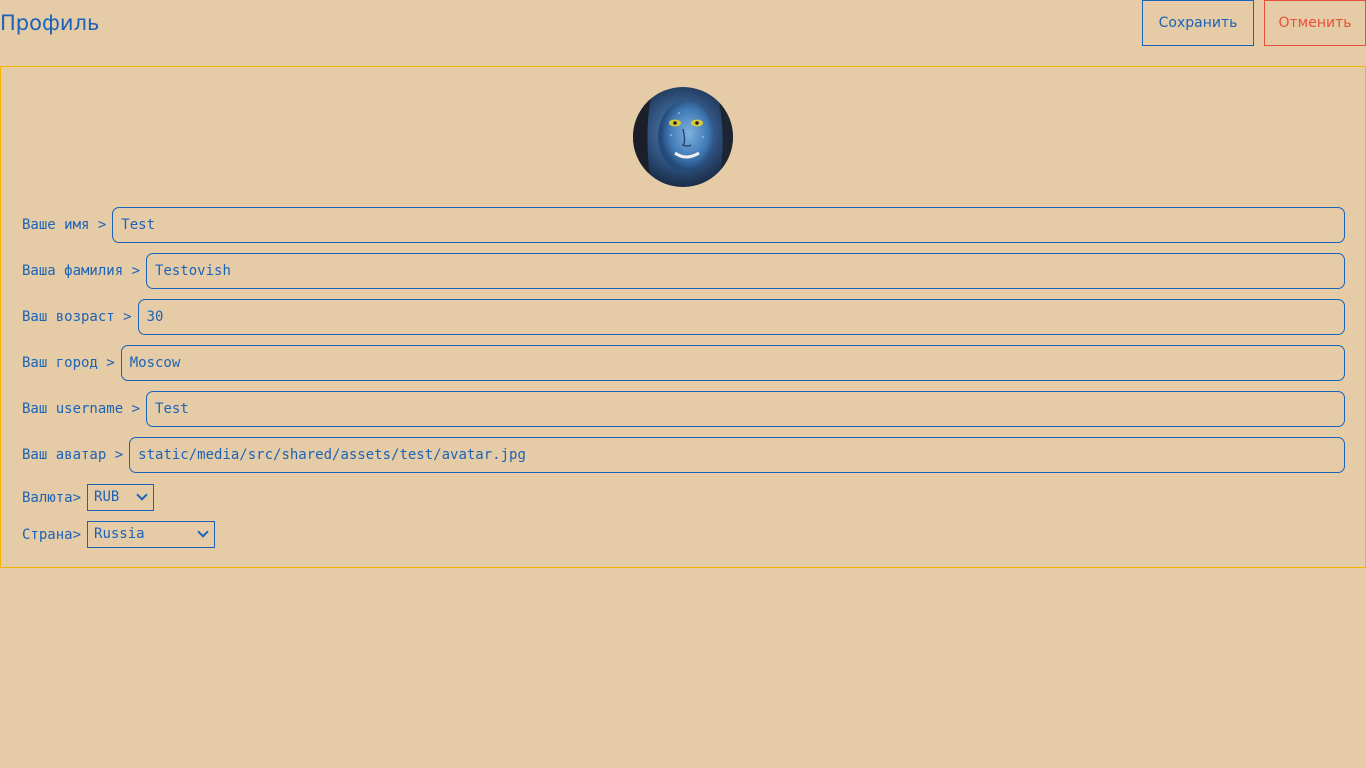 This screenshot has width=1366, height=768. I want to click on city-label: Ваш город >, so click(68, 363).